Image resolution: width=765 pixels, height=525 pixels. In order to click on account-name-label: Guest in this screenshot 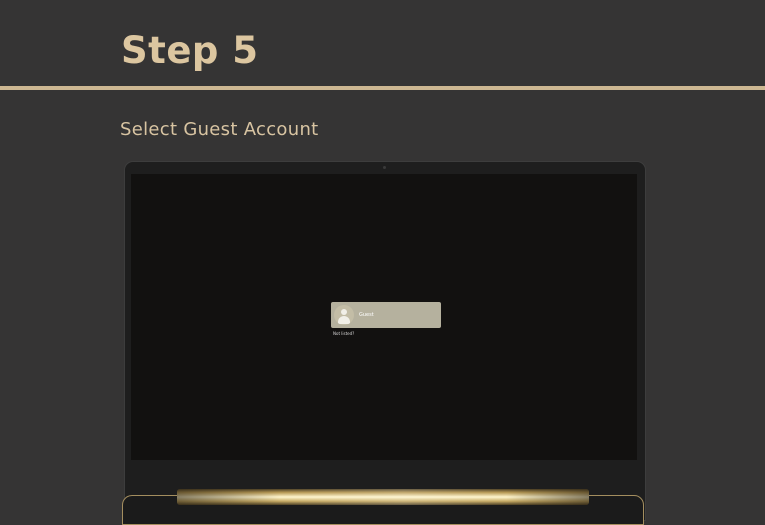, I will do `click(366, 315)`.